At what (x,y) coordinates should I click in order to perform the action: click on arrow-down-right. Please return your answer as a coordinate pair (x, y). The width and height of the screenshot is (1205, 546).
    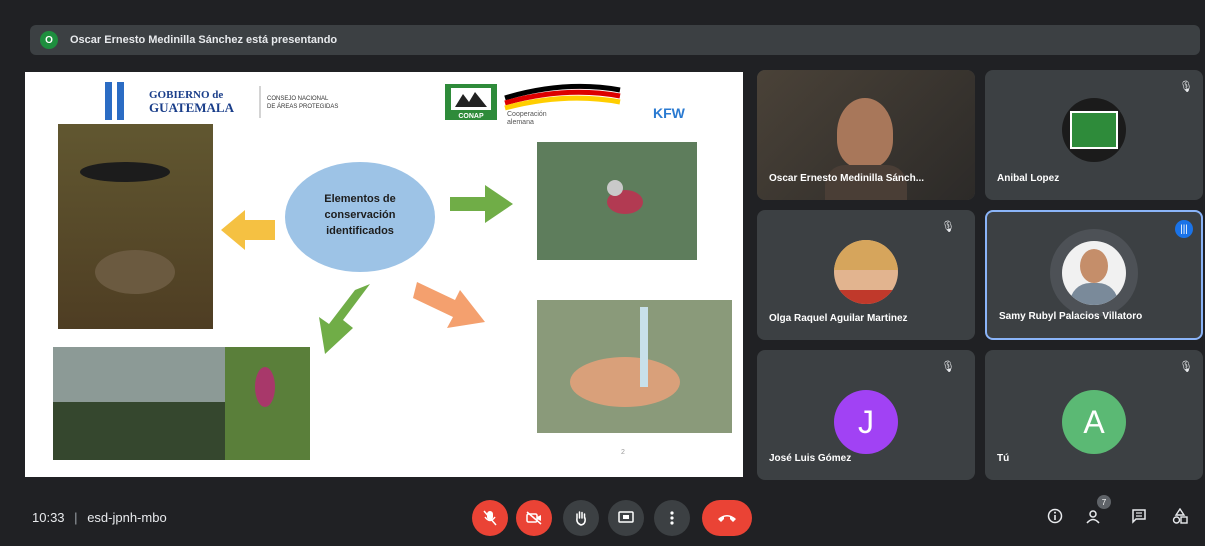
    Looking at the image, I should click on (449, 305).